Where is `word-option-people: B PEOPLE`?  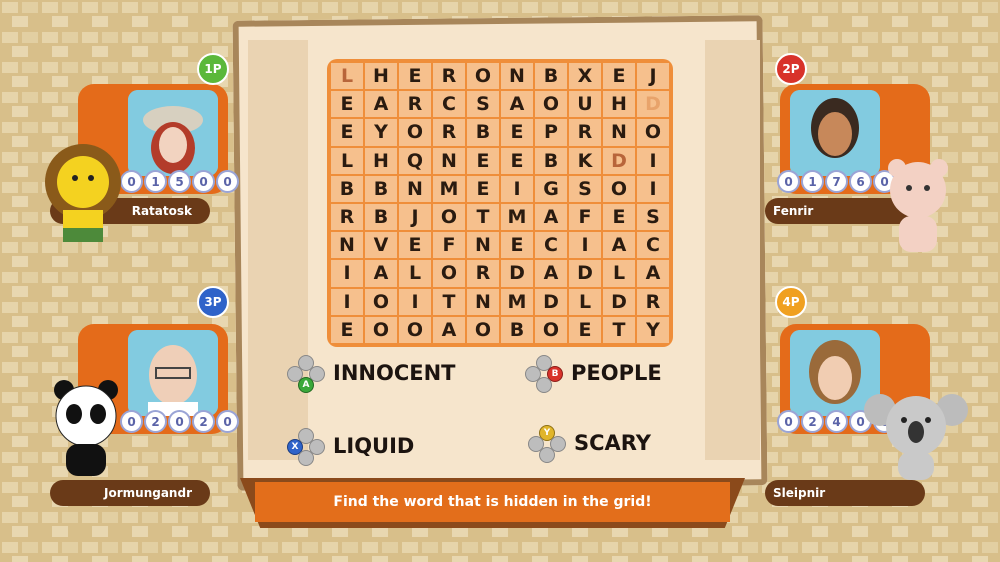 word-option-people: B PEOPLE is located at coordinates (593, 374).